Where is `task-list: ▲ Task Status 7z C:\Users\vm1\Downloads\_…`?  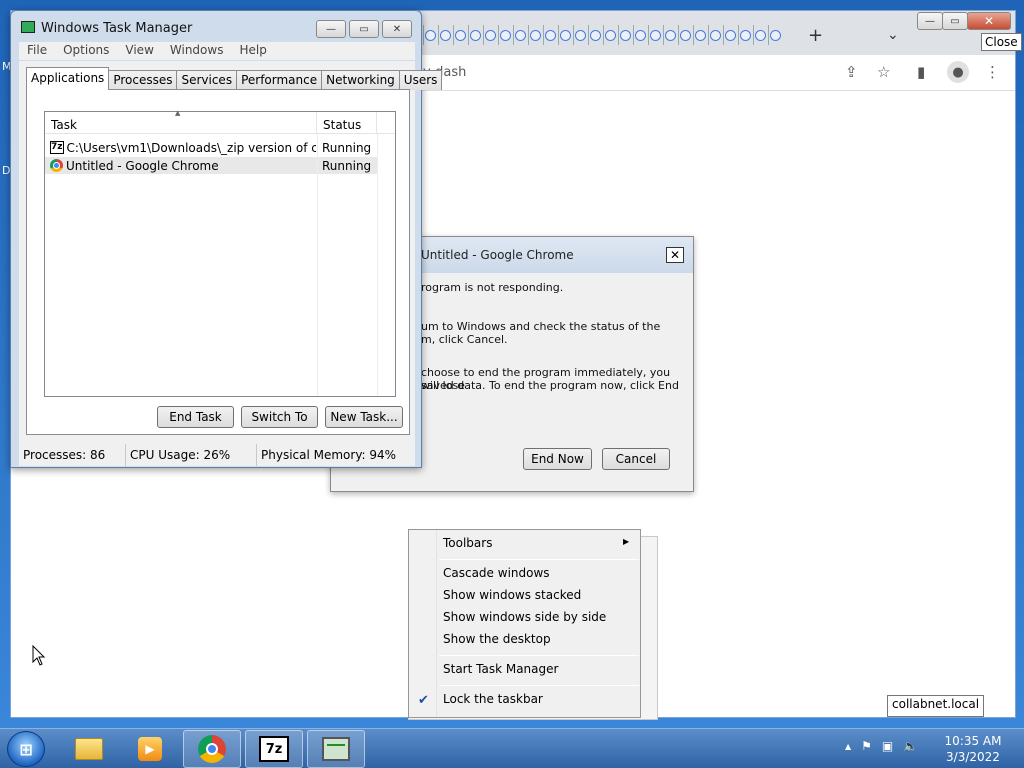 task-list: ▲ Task Status 7z C:\Users\vm1\Downloads\_… is located at coordinates (220, 253).